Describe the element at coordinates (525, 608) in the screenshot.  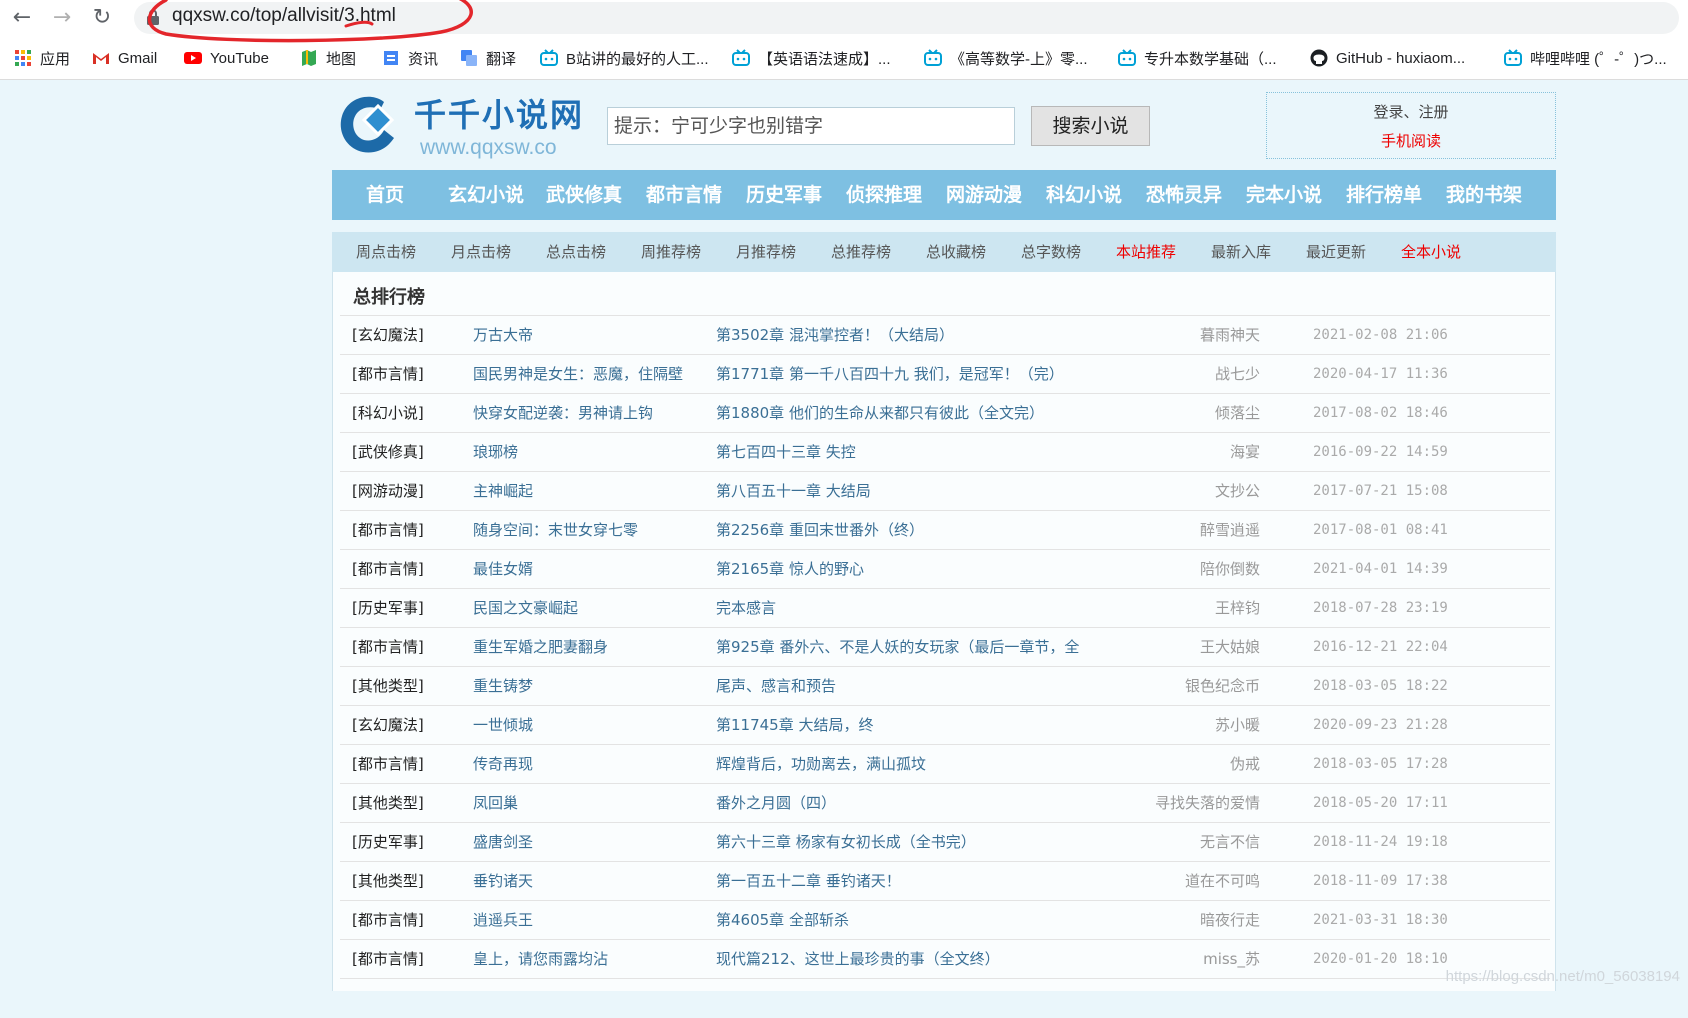
I see `row-book-title: 民国之文豪崛起` at that location.